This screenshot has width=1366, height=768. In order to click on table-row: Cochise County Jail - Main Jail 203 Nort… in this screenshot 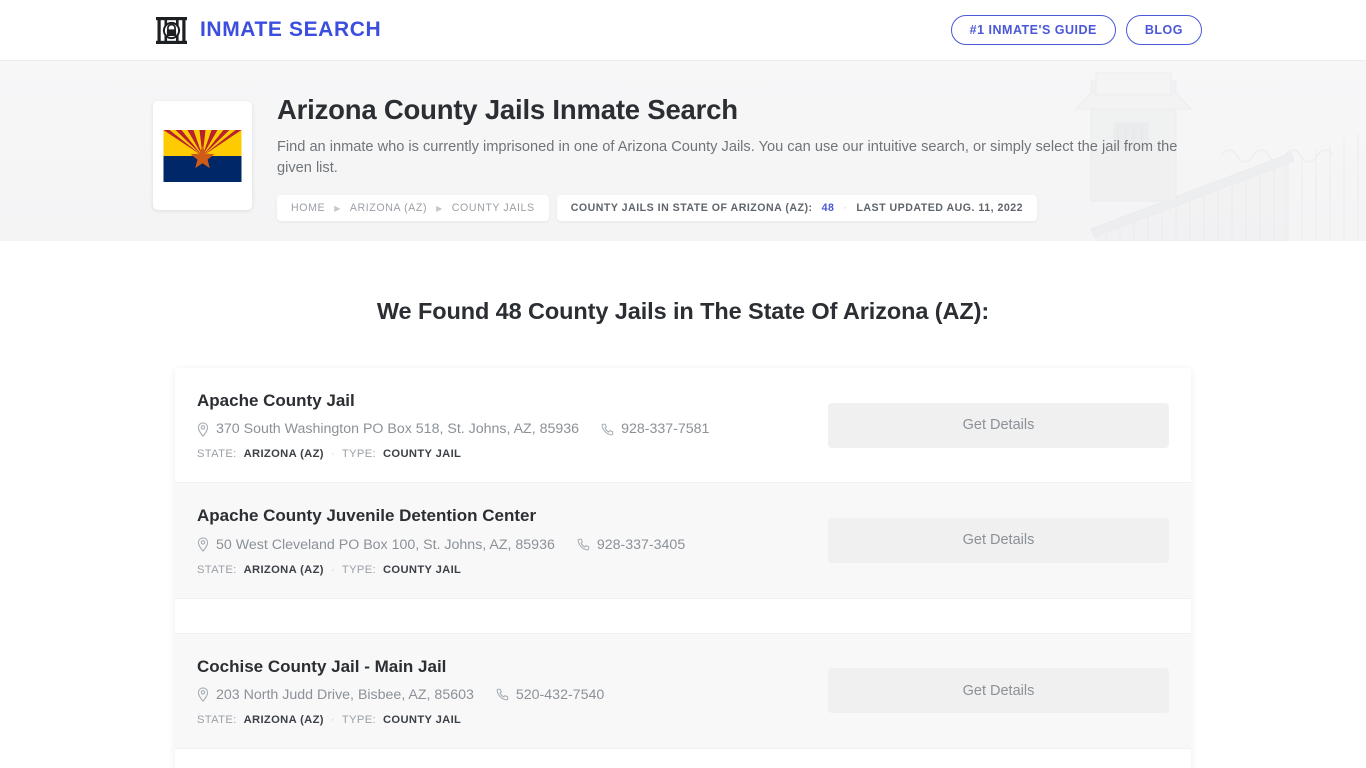, I will do `click(683, 691)`.